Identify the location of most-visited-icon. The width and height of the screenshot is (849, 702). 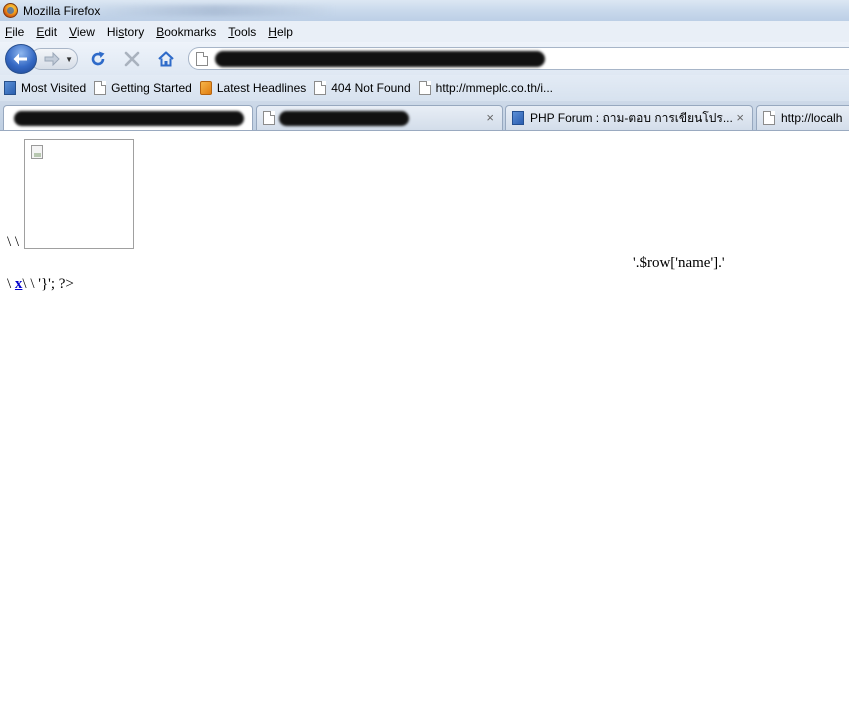
(10, 88).